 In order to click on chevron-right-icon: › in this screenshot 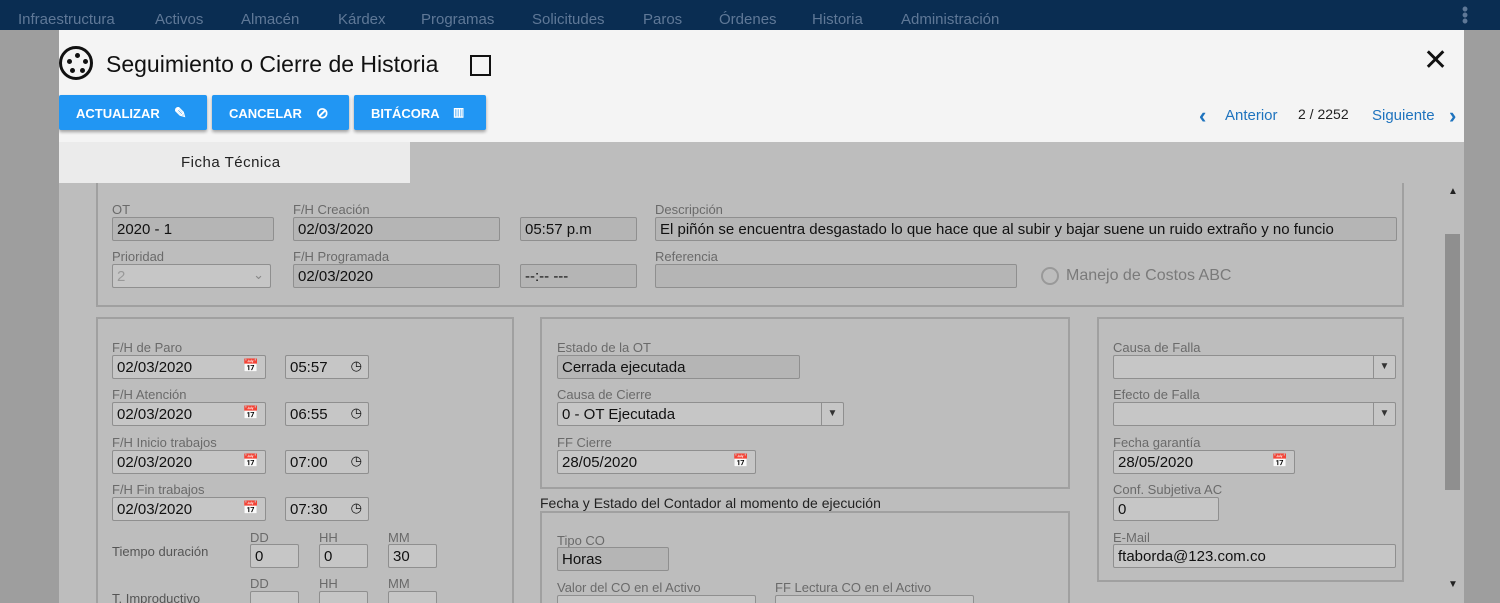, I will do `click(1452, 116)`.